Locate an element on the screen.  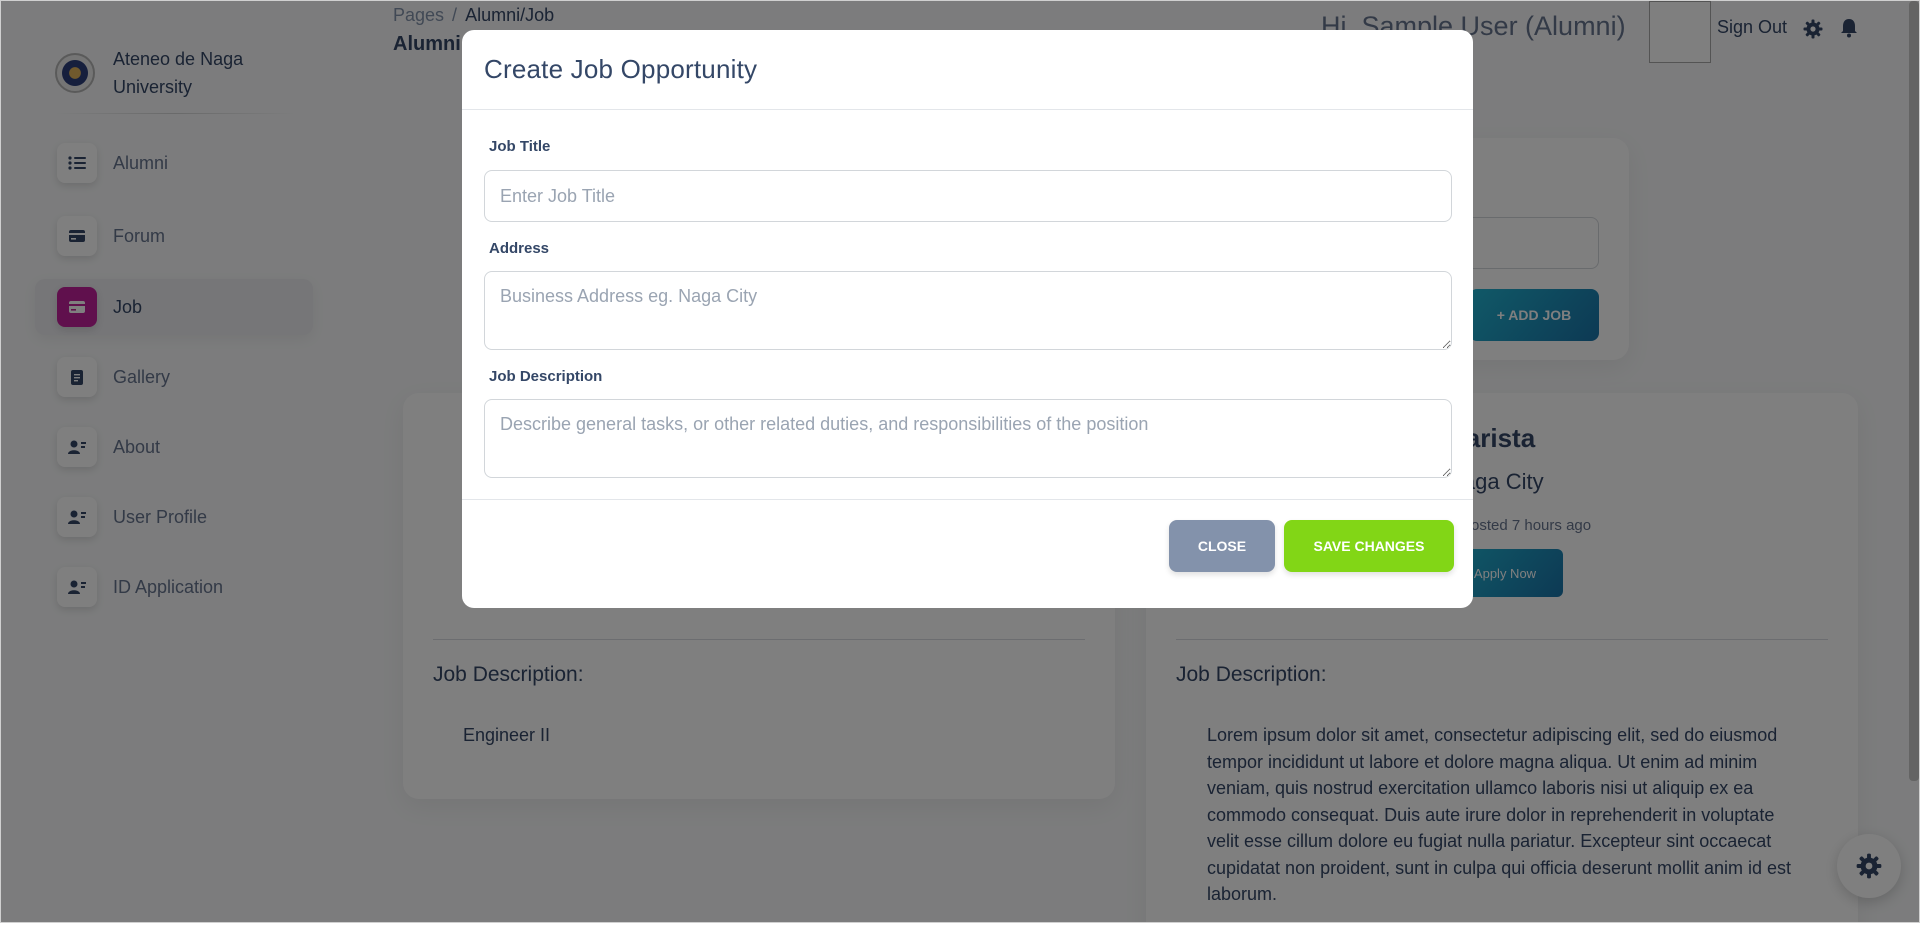
modal-header: Create Job Opportunity is located at coordinates (967, 70).